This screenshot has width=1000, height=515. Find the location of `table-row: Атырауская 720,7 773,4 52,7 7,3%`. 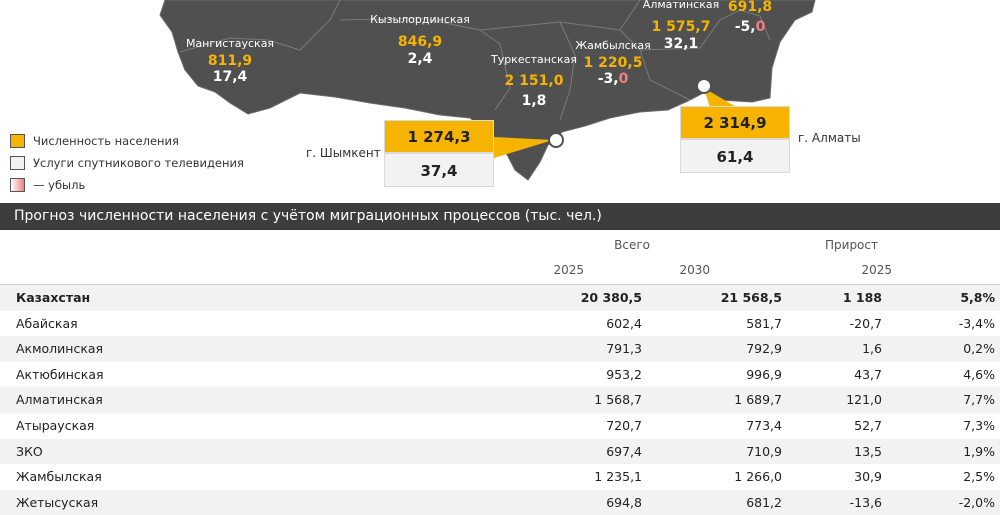

table-row: Атырауская 720,7 773,4 52,7 7,3% is located at coordinates (500, 426).